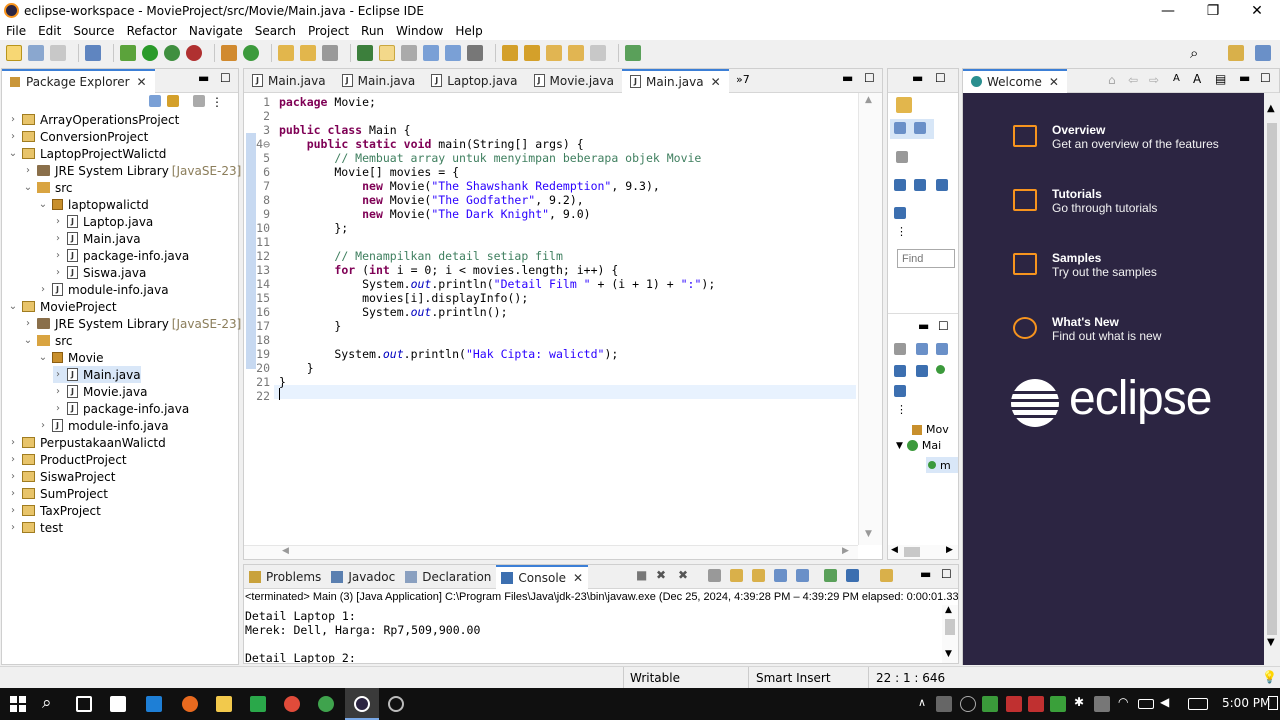 This screenshot has height=720, width=1280. I want to click on menu-navigate: Navigate, so click(216, 31).